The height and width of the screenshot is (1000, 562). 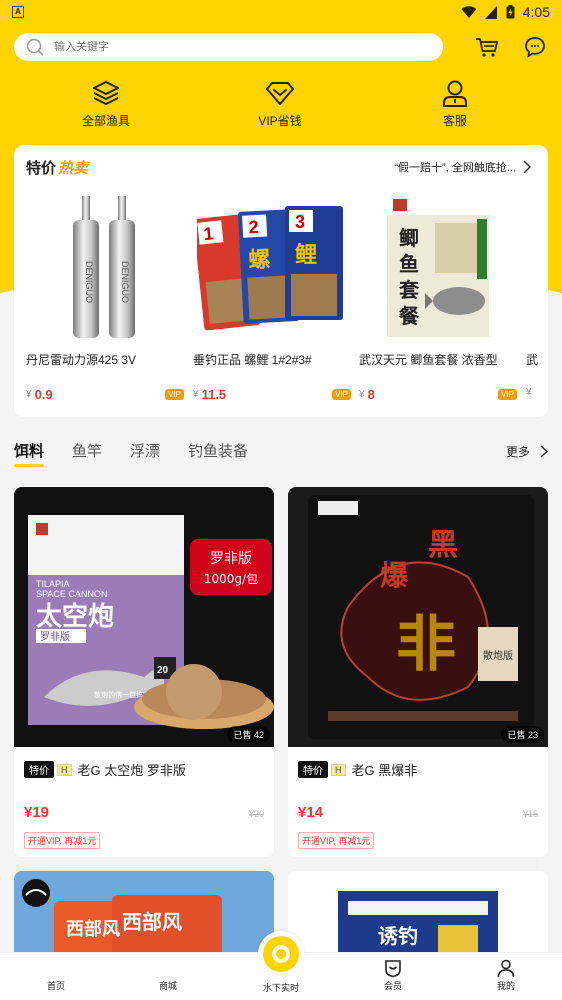 I want to click on svg-text: 餐, so click(x=409, y=316).